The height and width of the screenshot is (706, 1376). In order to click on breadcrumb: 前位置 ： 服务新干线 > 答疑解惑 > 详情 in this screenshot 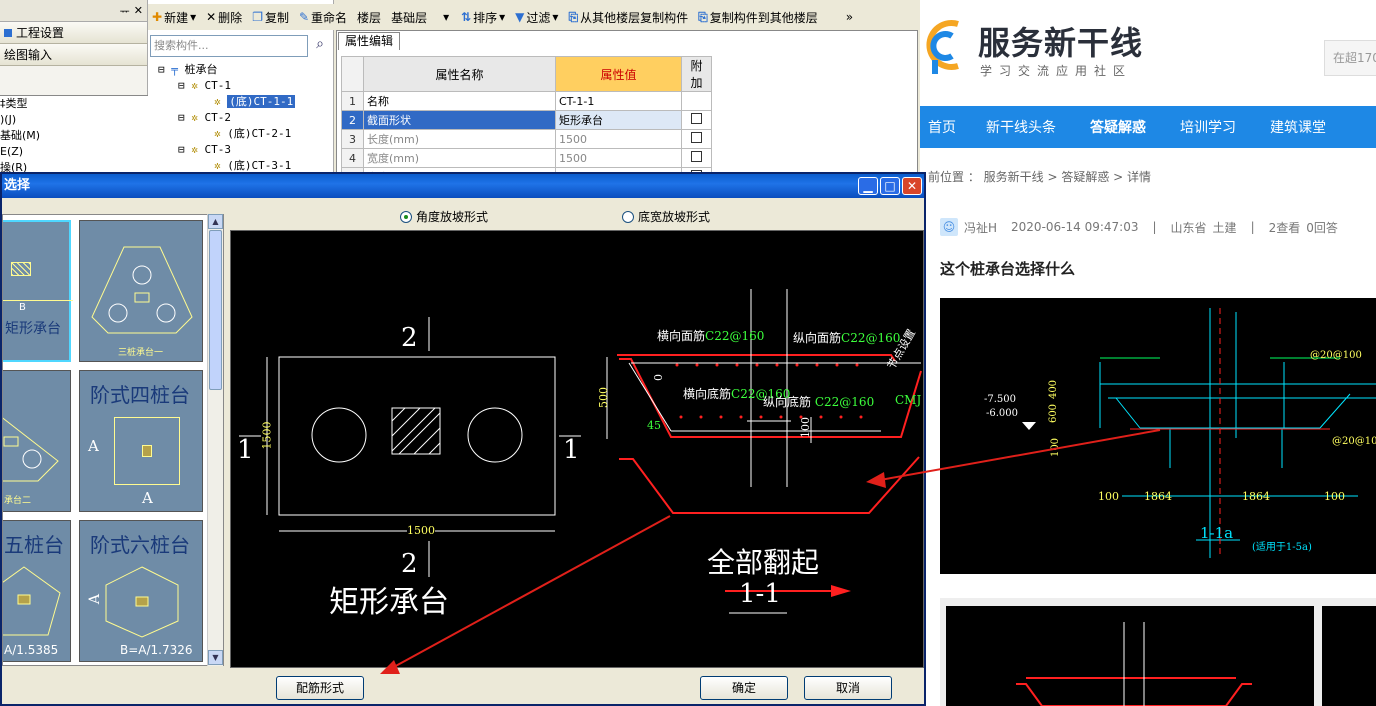, I will do `click(1039, 177)`.